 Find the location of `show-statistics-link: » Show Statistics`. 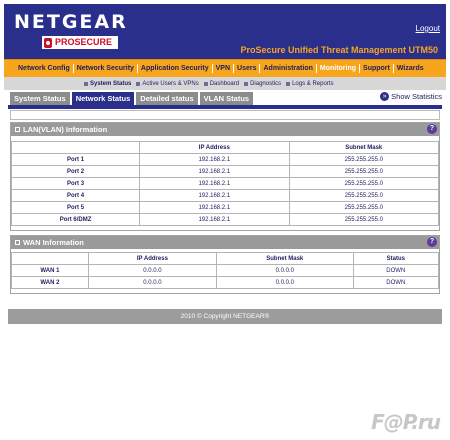

show-statistics-link: » Show Statistics is located at coordinates (411, 96).